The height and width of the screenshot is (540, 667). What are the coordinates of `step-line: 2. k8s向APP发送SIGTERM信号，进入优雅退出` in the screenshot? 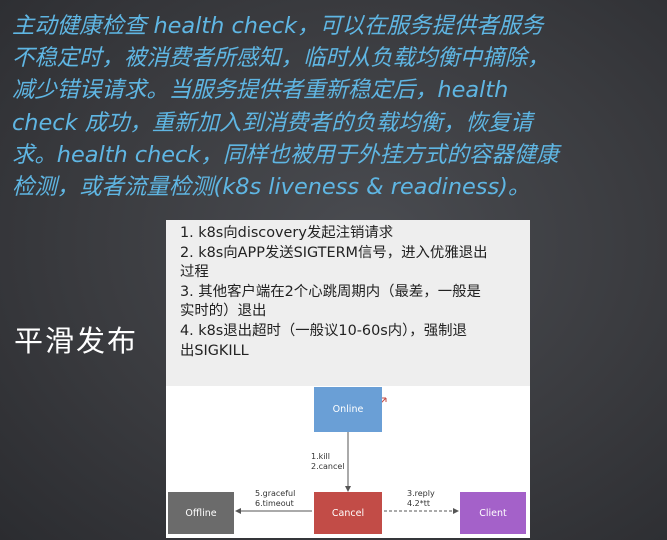 It's located at (334, 252).